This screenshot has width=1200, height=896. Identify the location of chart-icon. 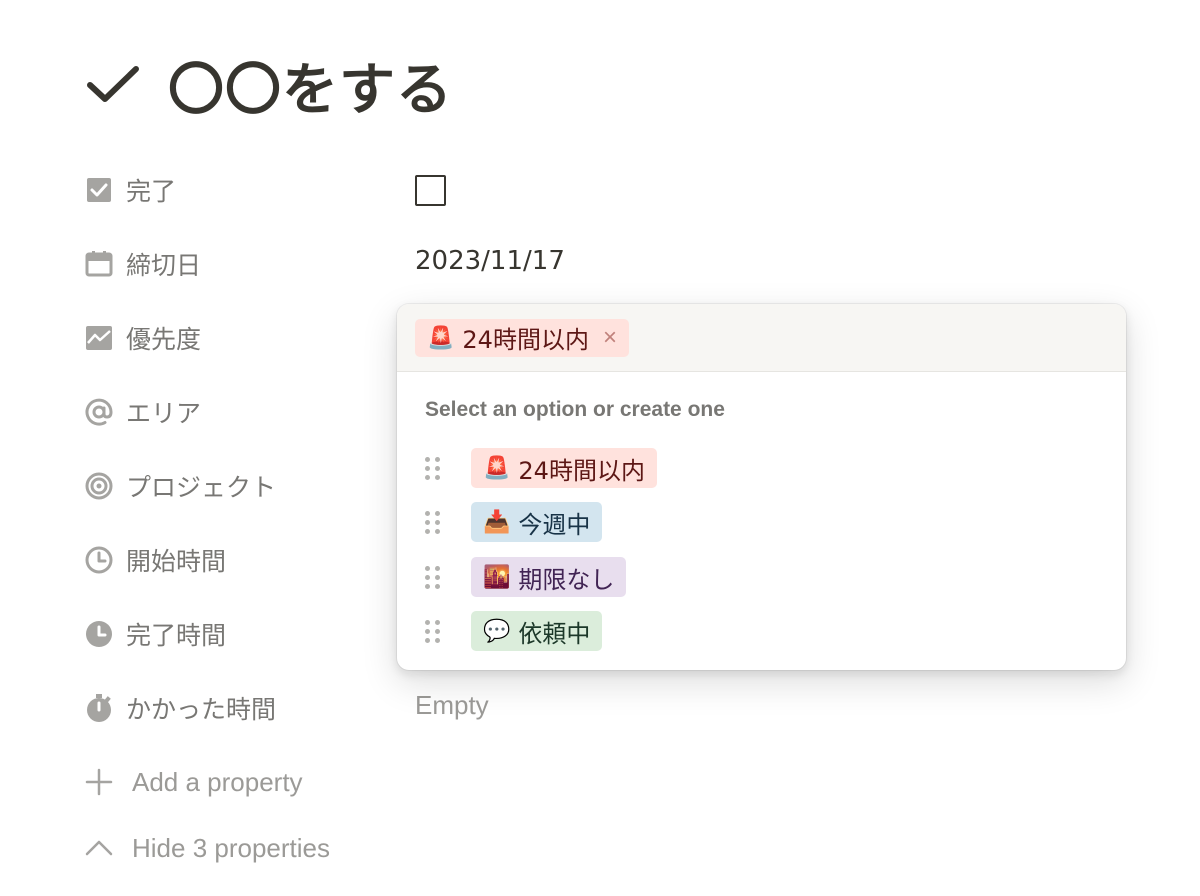
(99, 338).